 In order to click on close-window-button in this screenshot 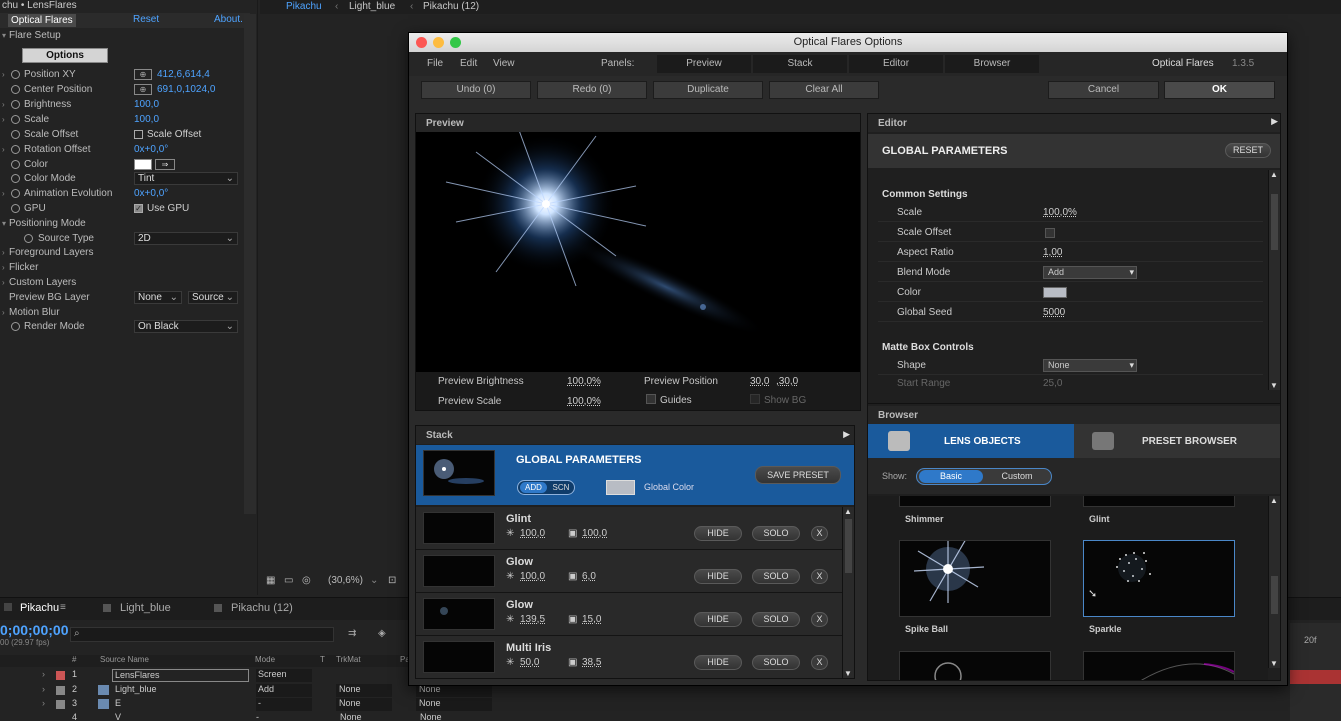, I will do `click(421, 42)`.